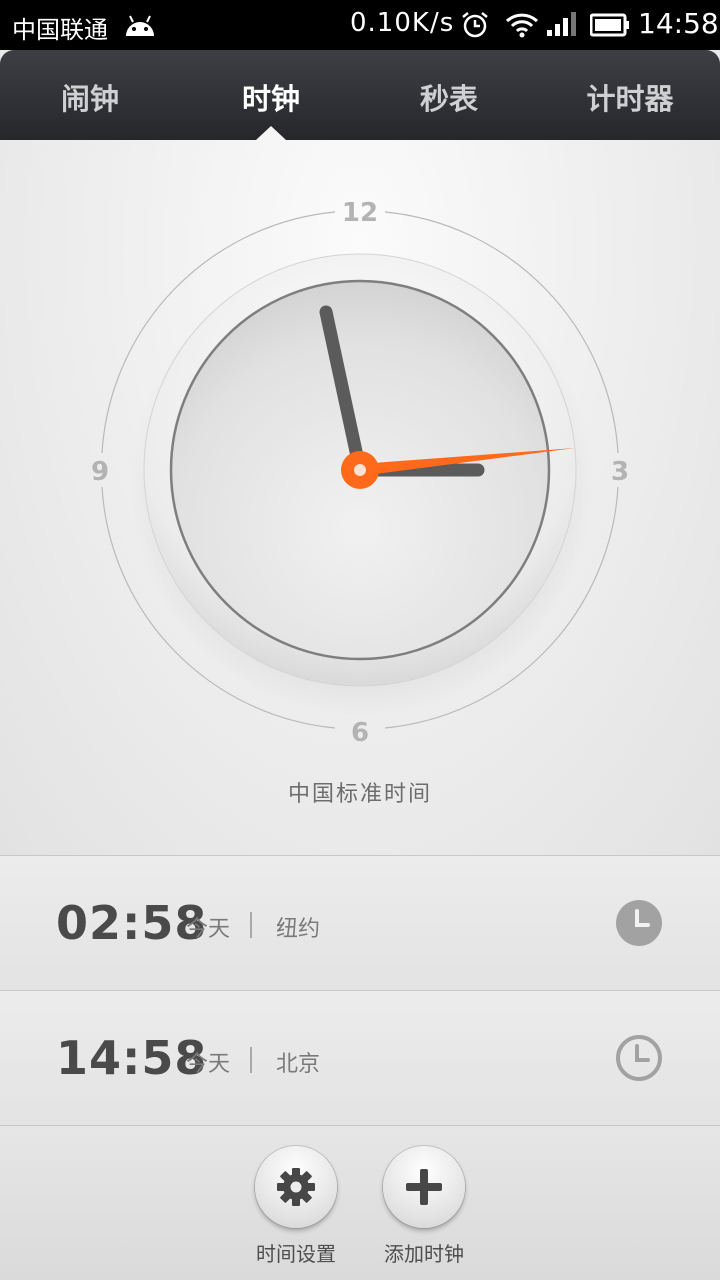 Image resolution: width=720 pixels, height=1280 pixels. I want to click on world-clock-city: 北京, so click(298, 1064).